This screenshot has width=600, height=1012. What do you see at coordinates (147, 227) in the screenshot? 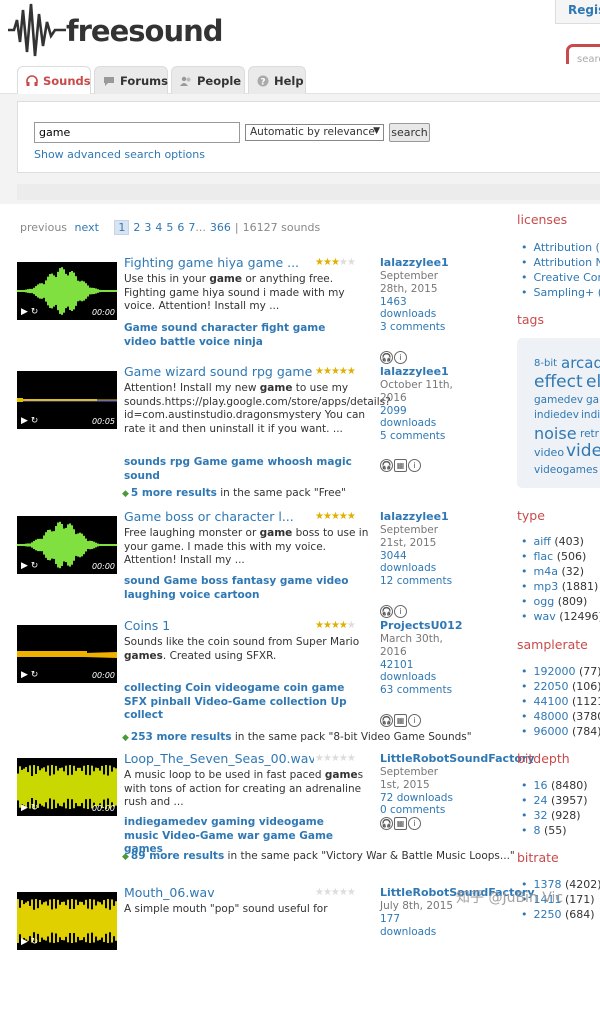
I see `pager-page-3: 3` at bounding box center [147, 227].